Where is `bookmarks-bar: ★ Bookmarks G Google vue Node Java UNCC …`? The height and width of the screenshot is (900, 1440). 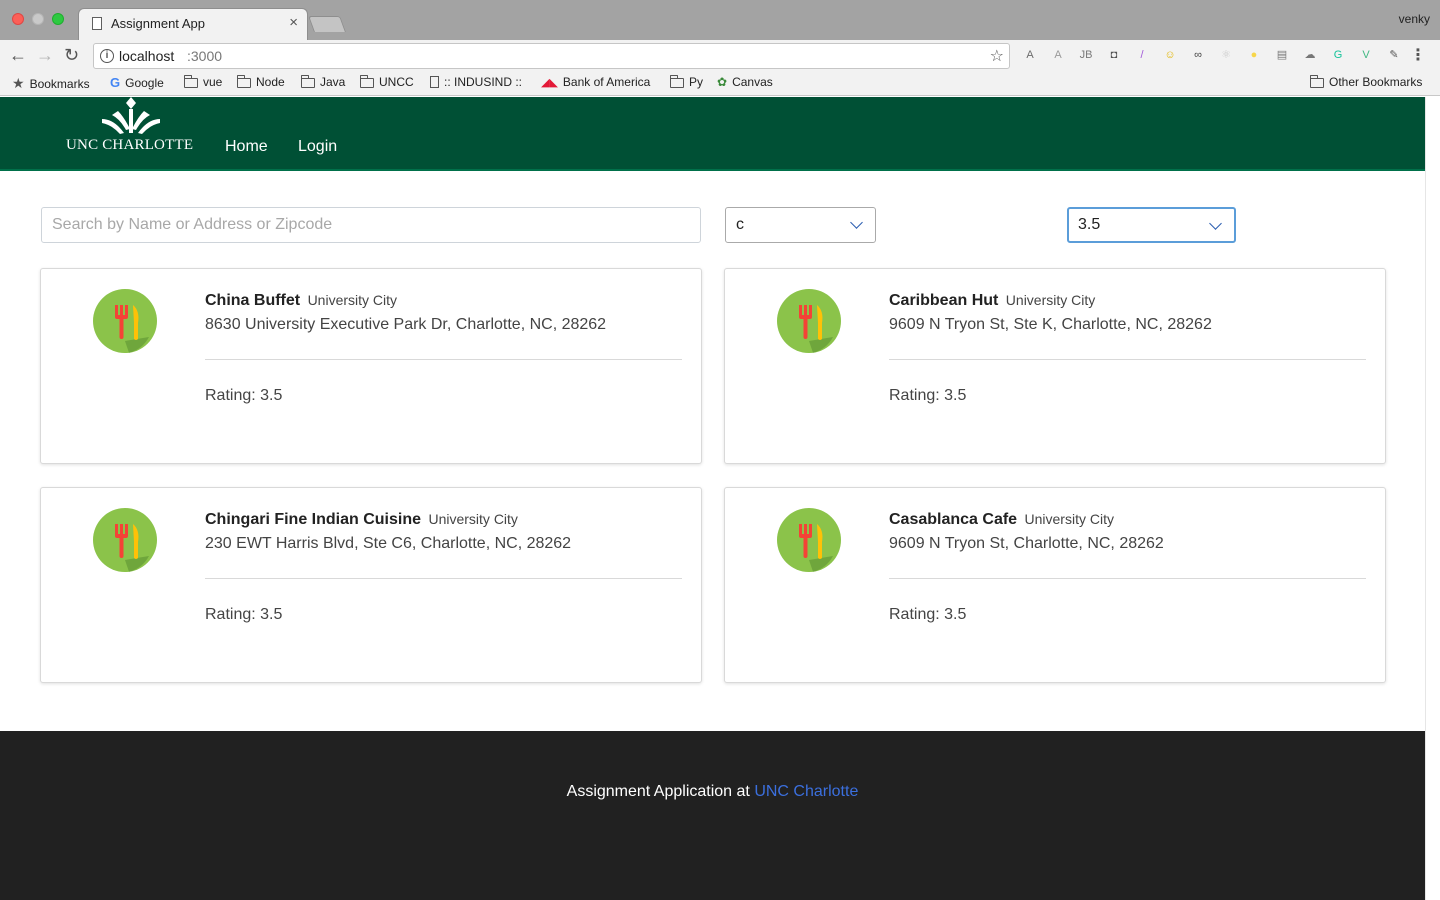
bookmarks-bar: ★ Bookmarks G Google vue Node Java UNCC … is located at coordinates (720, 84).